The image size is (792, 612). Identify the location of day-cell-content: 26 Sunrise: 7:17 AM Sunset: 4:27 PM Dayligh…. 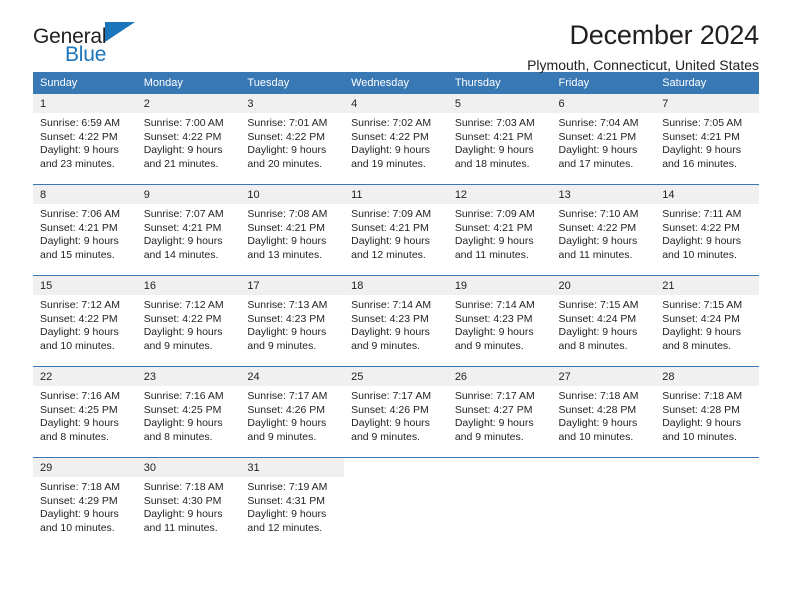
(499, 412).